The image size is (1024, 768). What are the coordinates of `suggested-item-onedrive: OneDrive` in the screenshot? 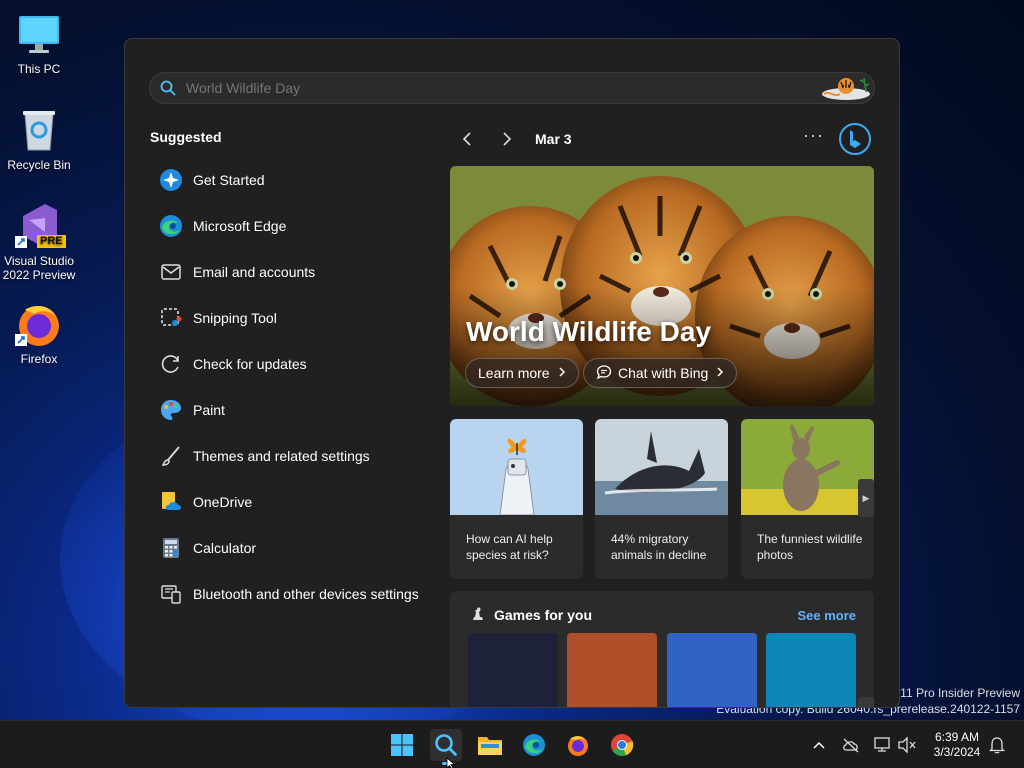 It's located at (294, 502).